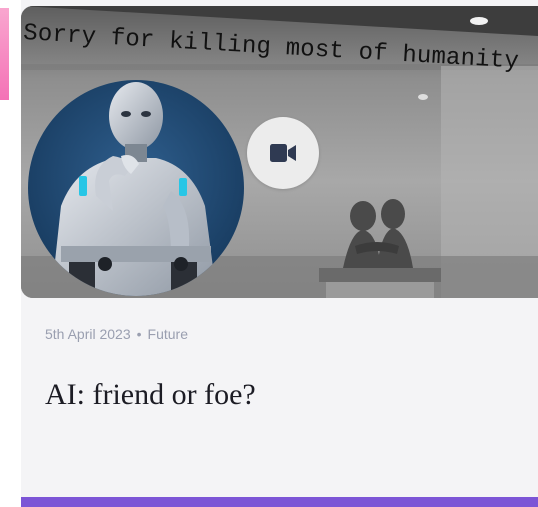  What do you see at coordinates (168, 334) in the screenshot?
I see `post-category-link: Future` at bounding box center [168, 334].